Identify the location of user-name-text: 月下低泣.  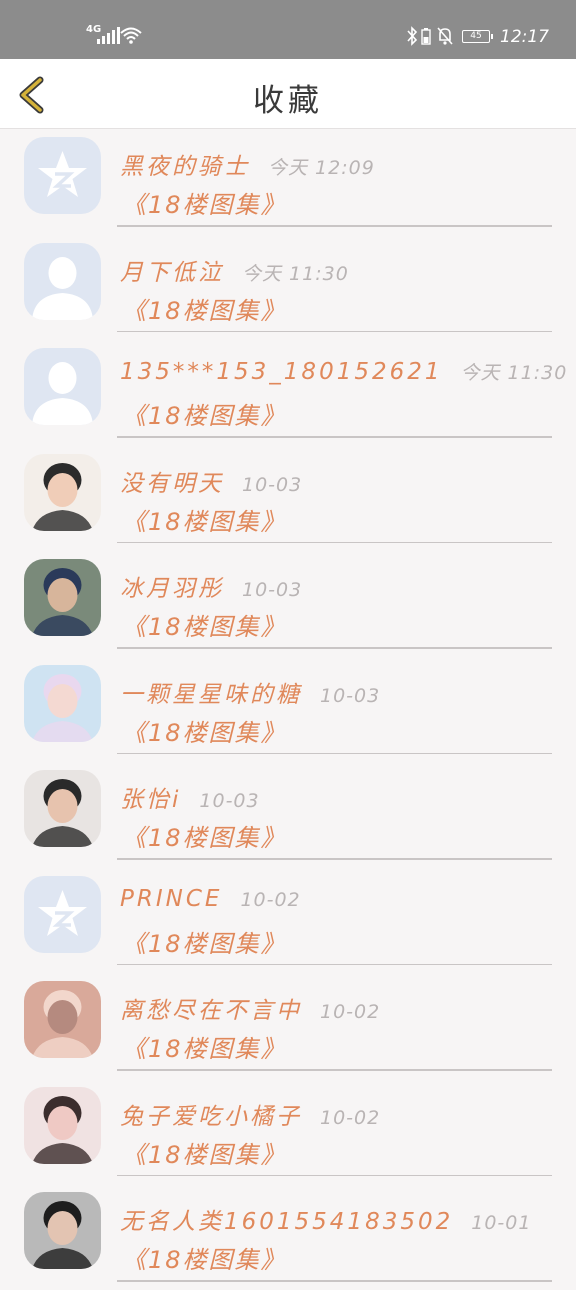
(172, 272).